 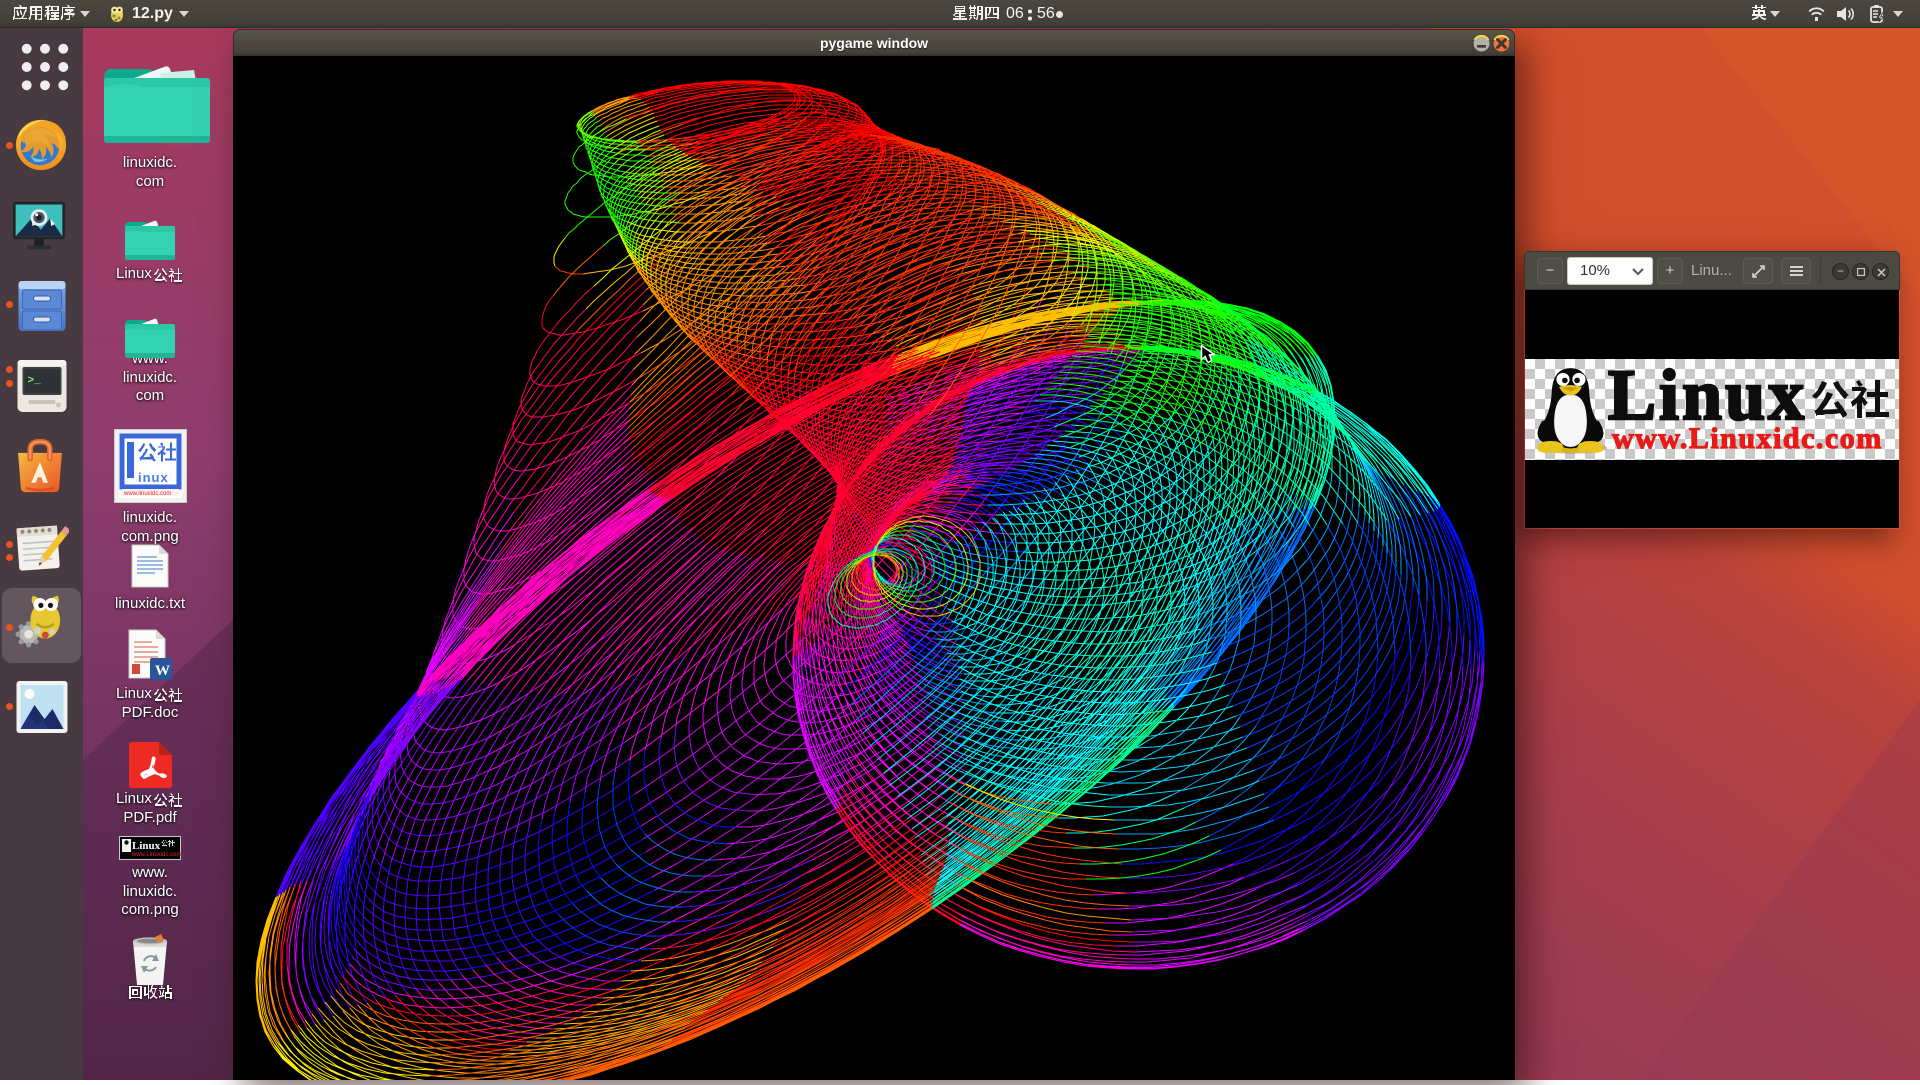 What do you see at coordinates (162, 671) in the screenshot?
I see `svg-text: W` at bounding box center [162, 671].